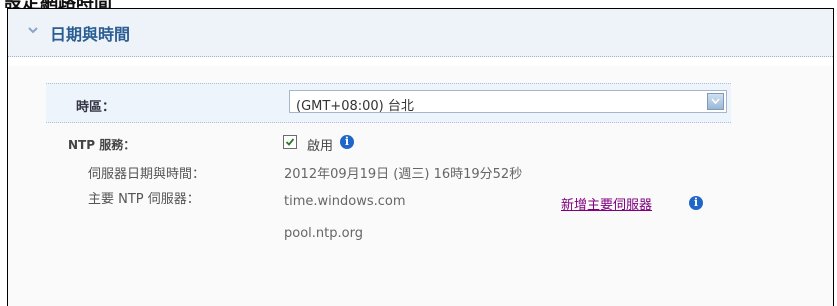 The width and height of the screenshot is (837, 306). Describe the element at coordinates (102, 145) in the screenshot. I see `ntp-service-label: NTP 服務：` at that location.